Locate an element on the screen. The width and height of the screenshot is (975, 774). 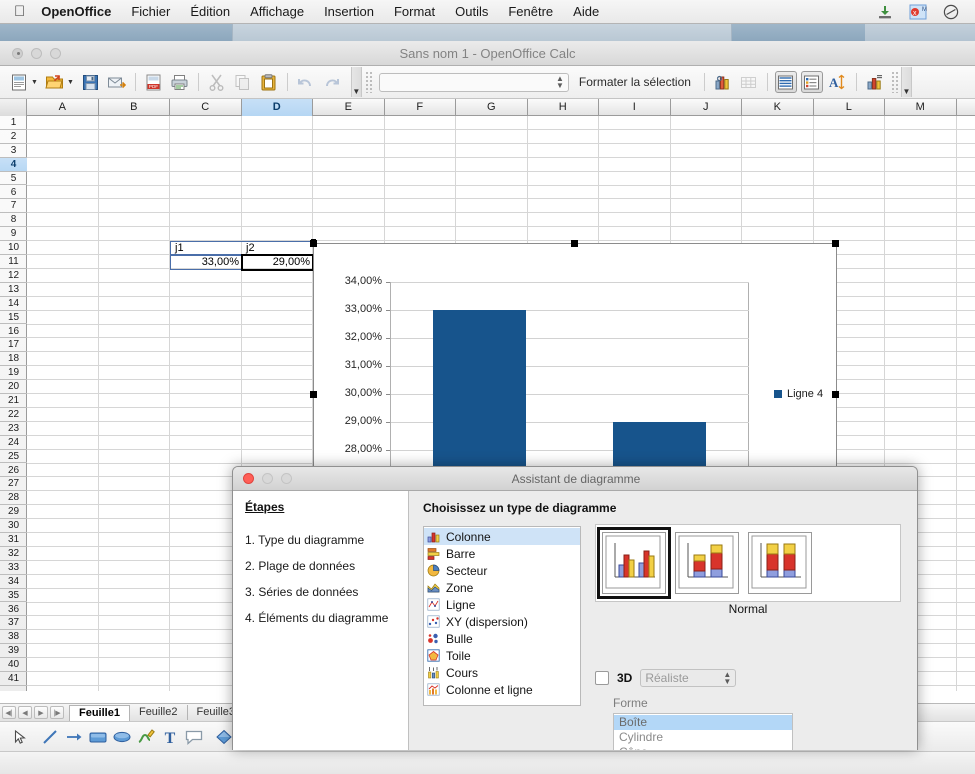
row-header-29: 29 is located at coordinates (13, 512).